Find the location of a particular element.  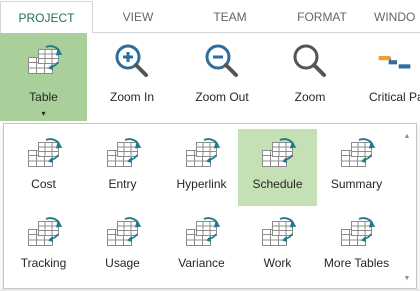

gallery-item-entry: Entry is located at coordinates (122, 167).